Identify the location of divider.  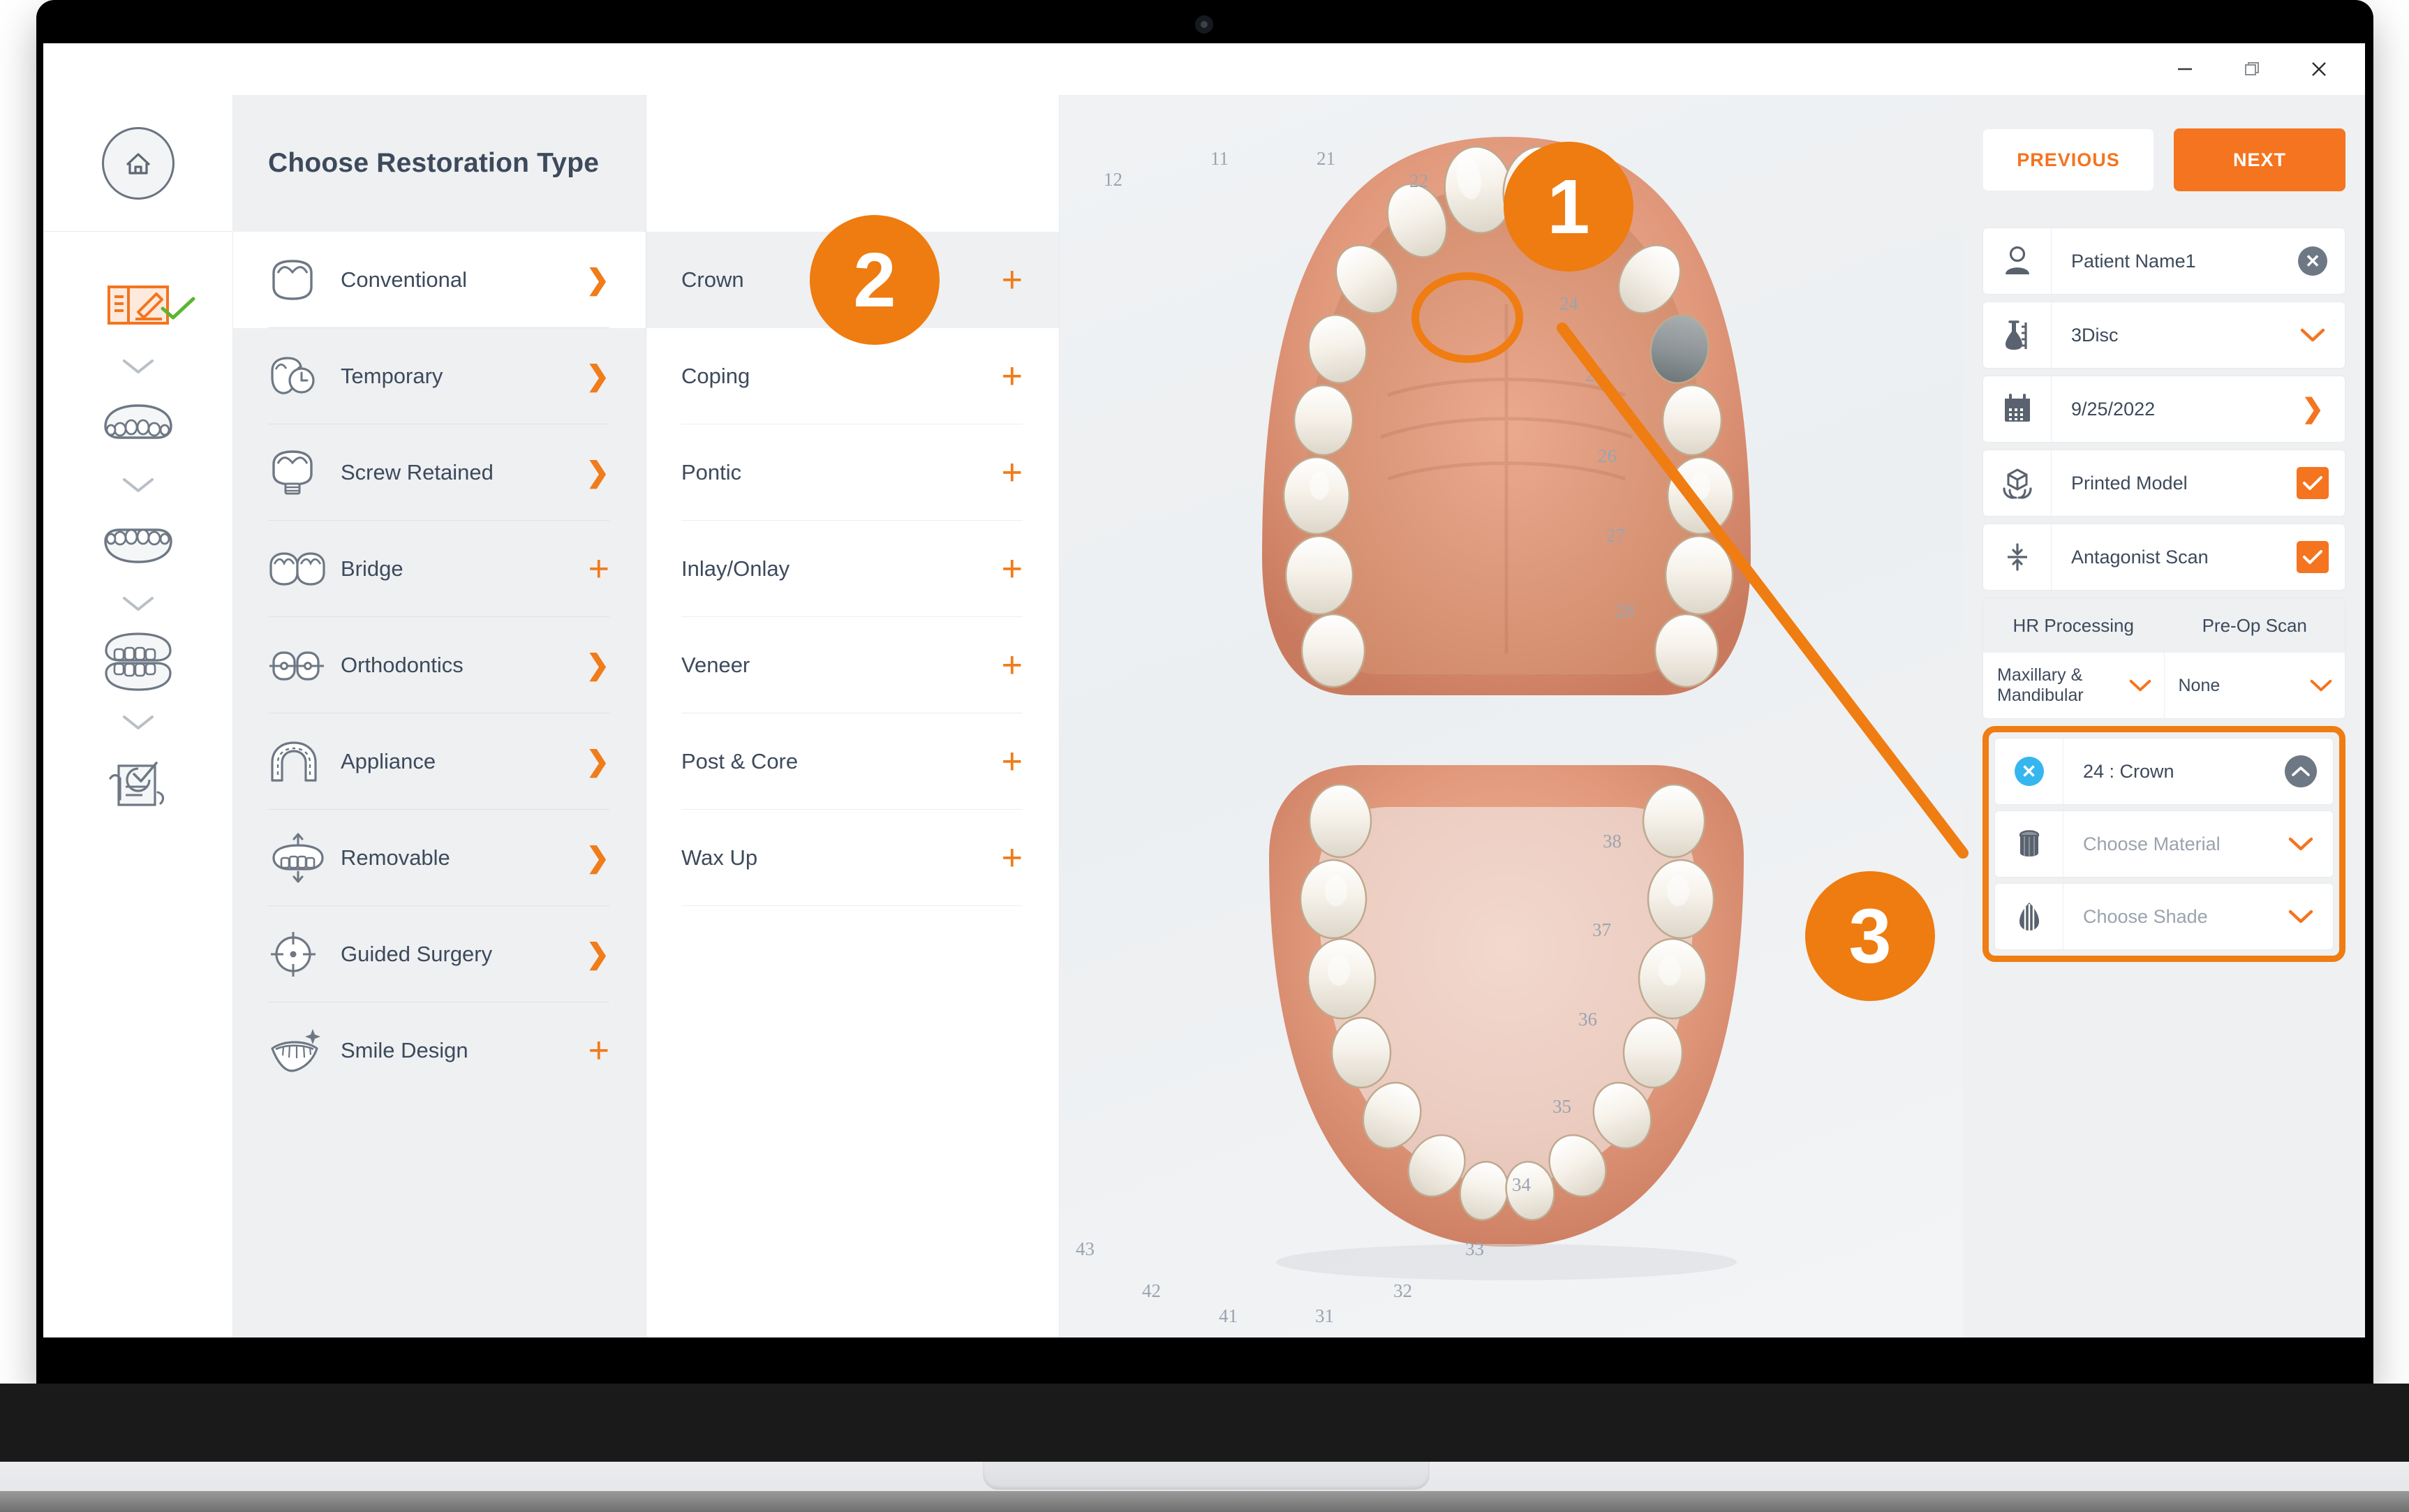
(852, 906).